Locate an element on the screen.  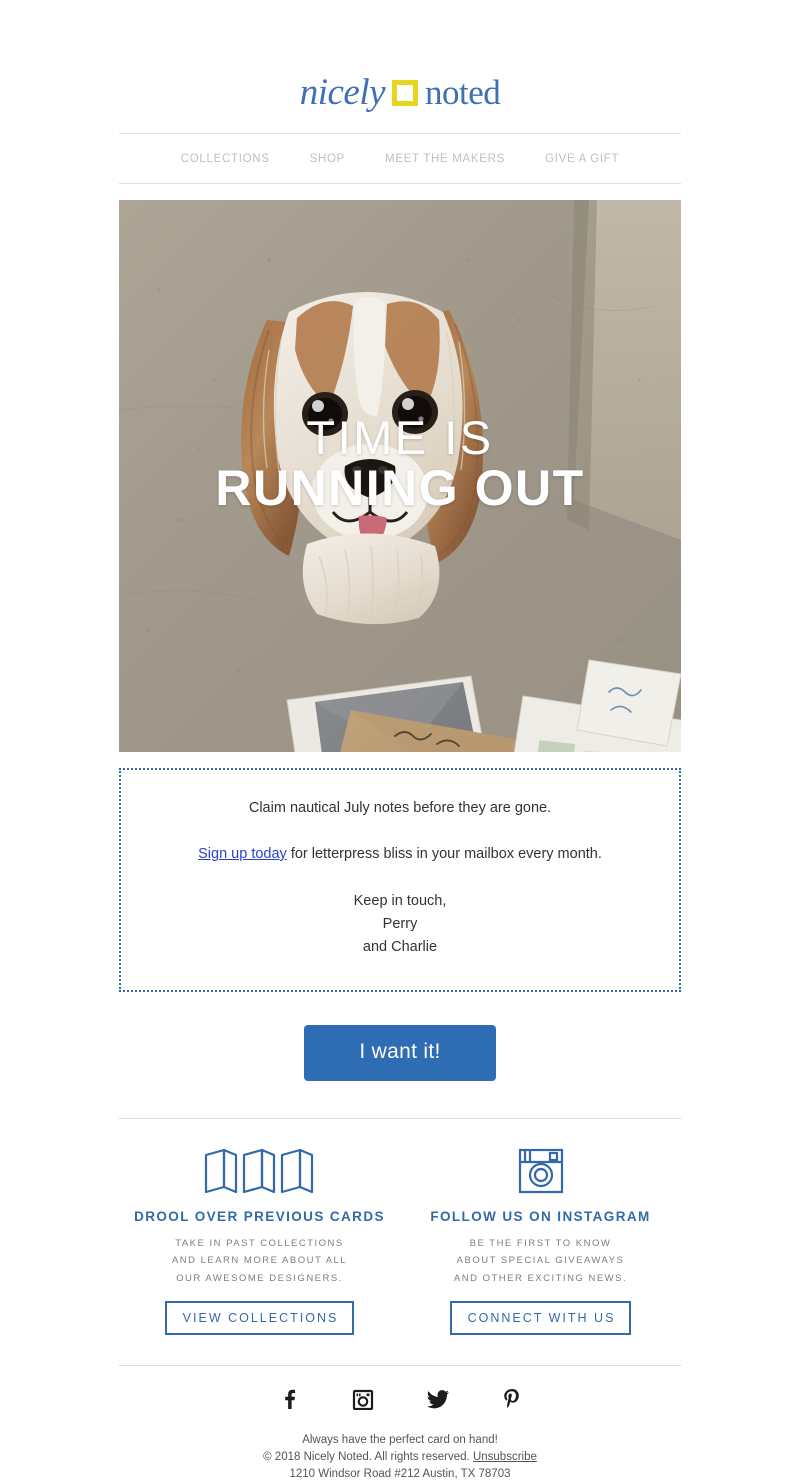
promo-sub-line-1: BE THE FIRST TO KNOW is located at coordinates (540, 1243).